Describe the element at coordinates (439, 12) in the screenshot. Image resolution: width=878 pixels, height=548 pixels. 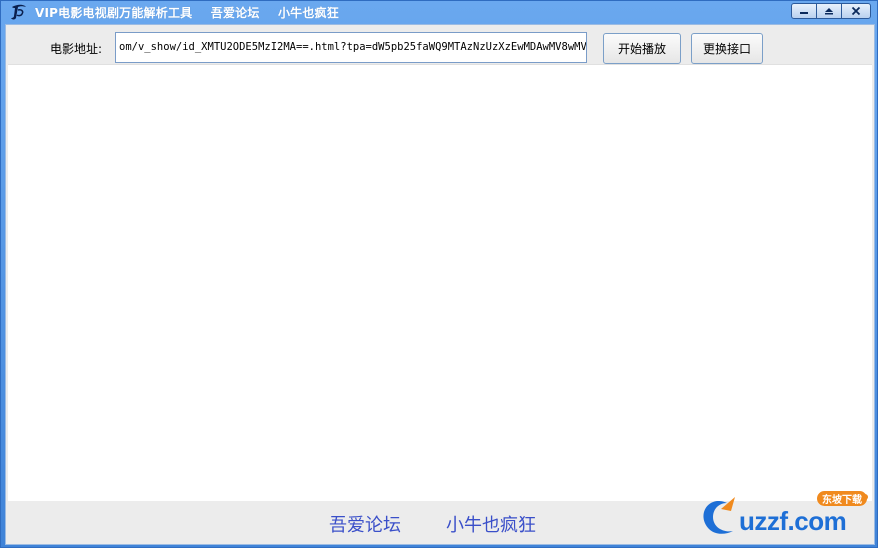
I see `title-bar: VIP电影电视剧万能解析工具 吾爱论坛 小牛也疯狂` at that location.